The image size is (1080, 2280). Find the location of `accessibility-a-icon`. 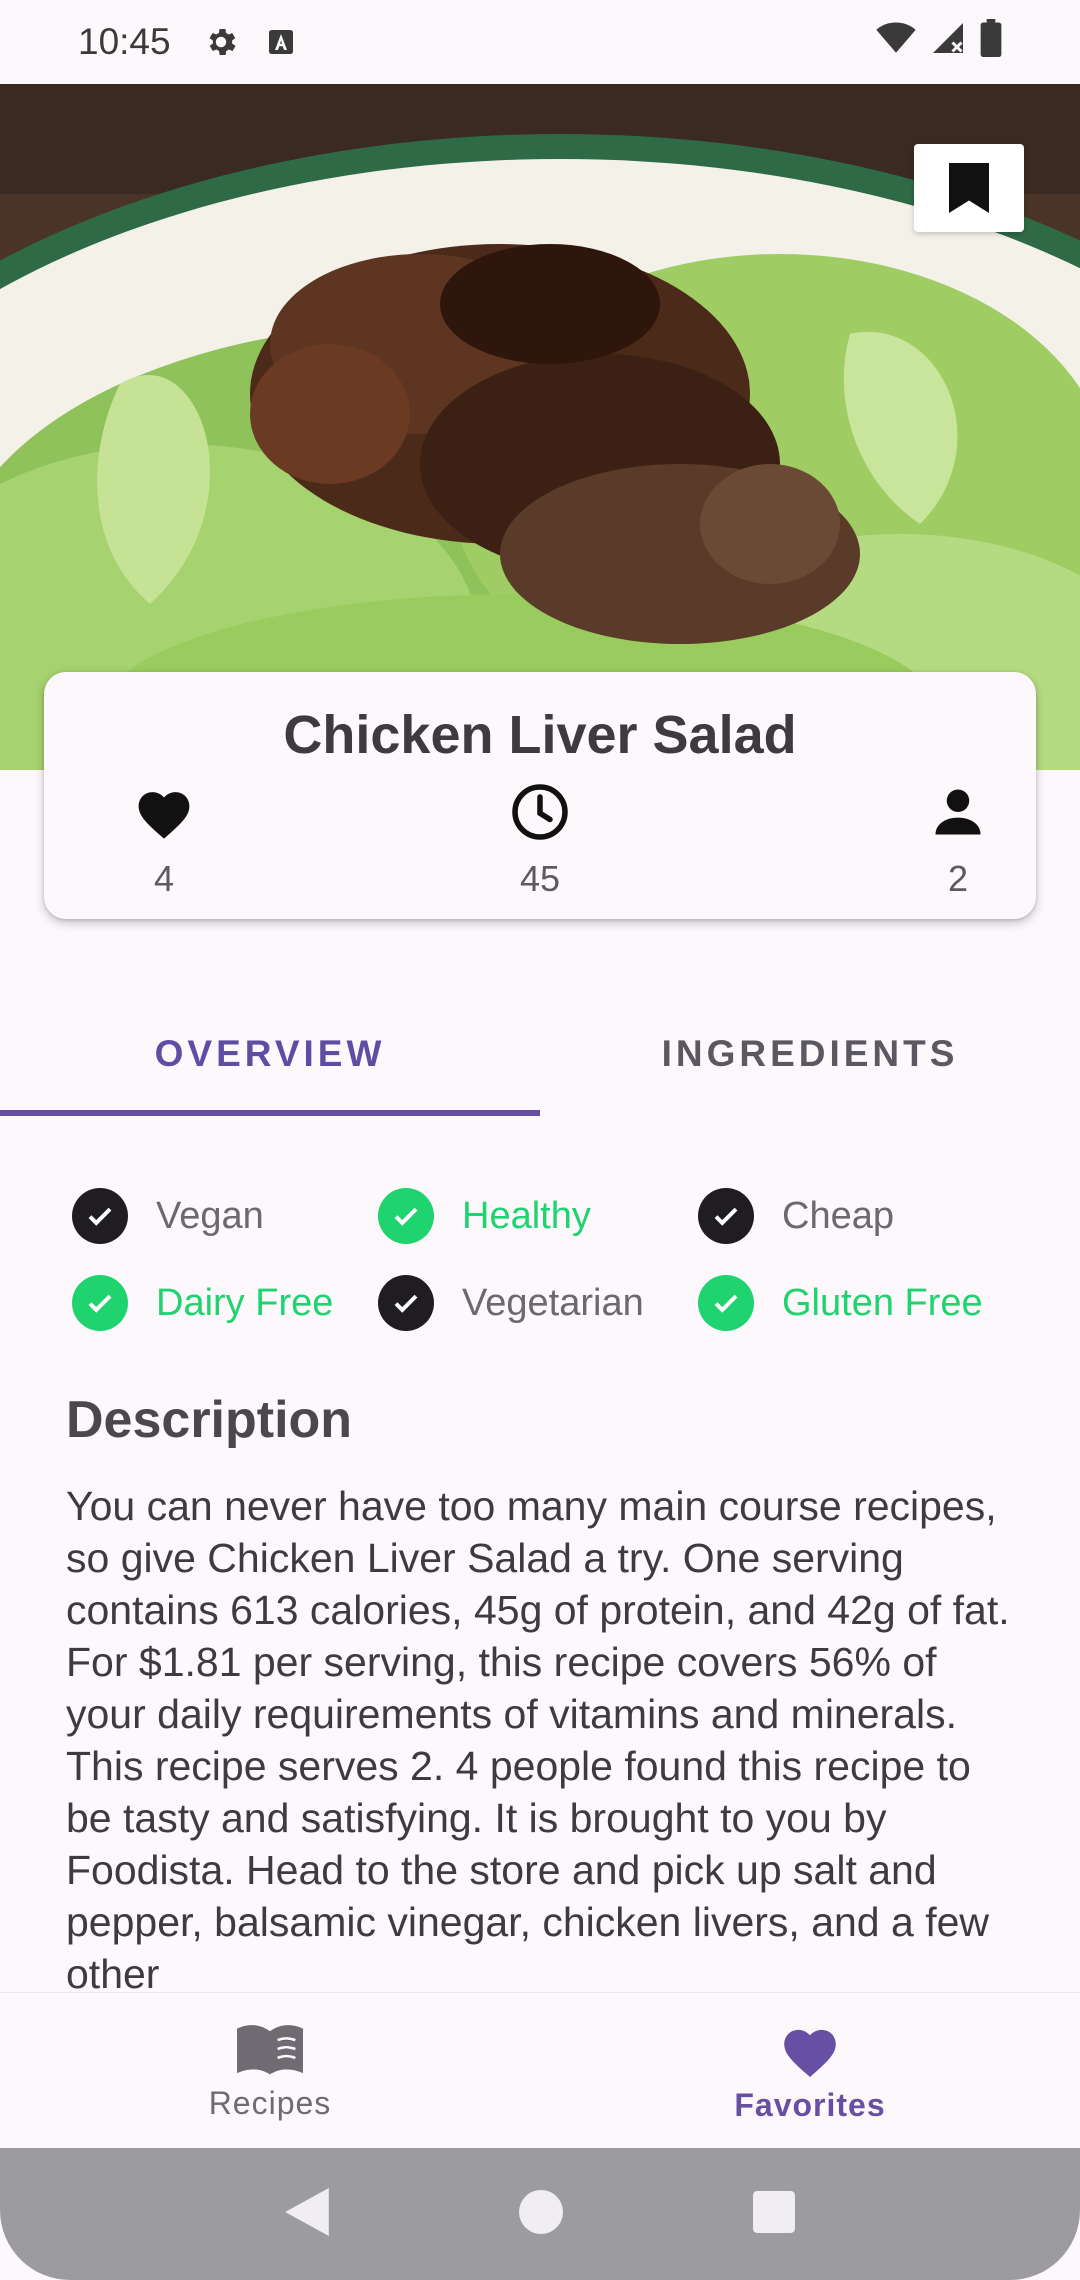

accessibility-a-icon is located at coordinates (281, 42).